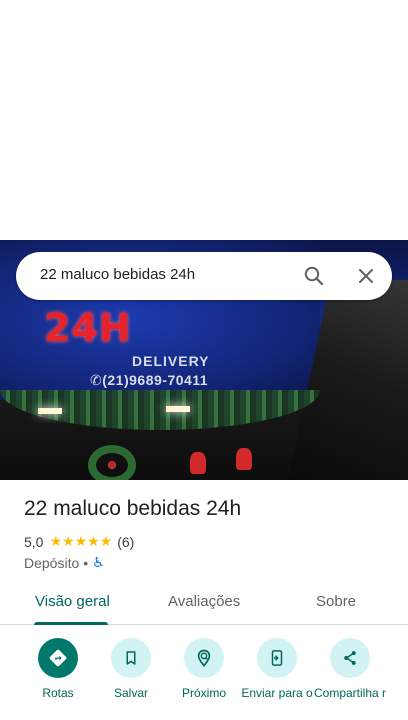  Describe the element at coordinates (130, 693) in the screenshot. I see `save-label: Salvar` at that location.